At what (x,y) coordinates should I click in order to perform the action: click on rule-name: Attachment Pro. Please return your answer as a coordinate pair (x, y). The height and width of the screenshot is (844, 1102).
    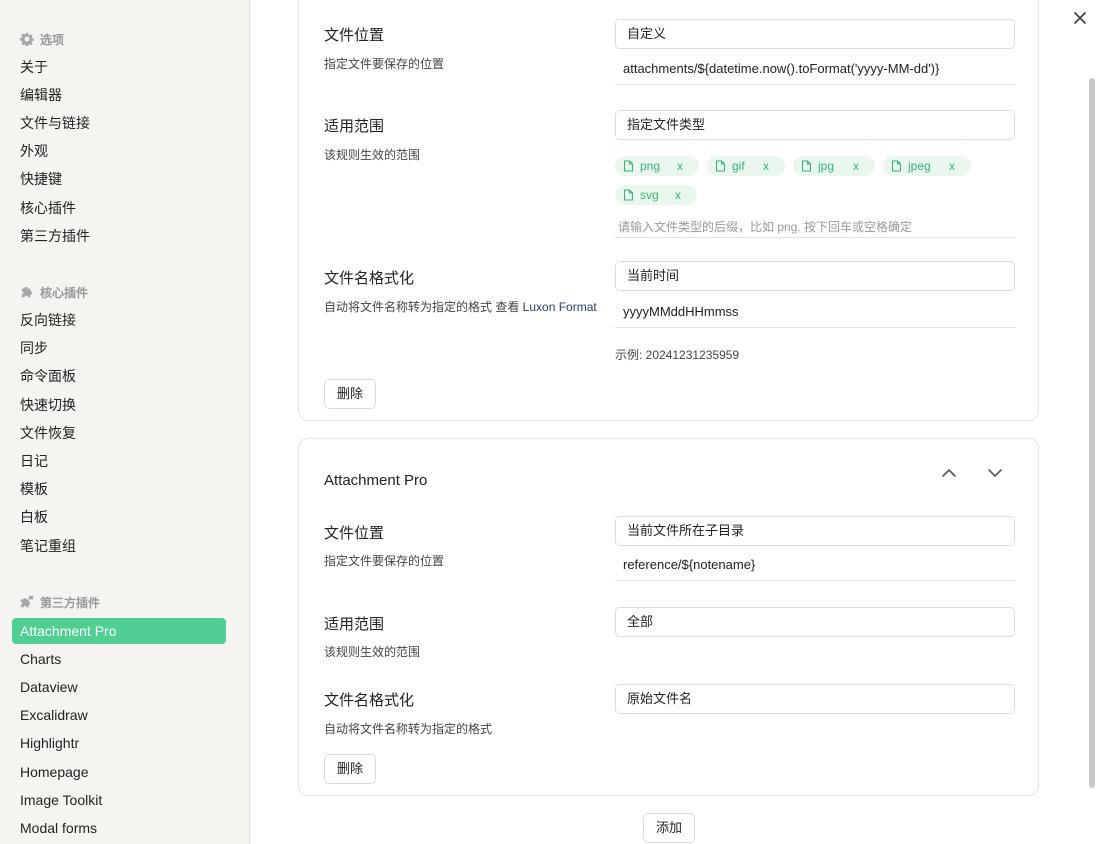
    Looking at the image, I should click on (376, 480).